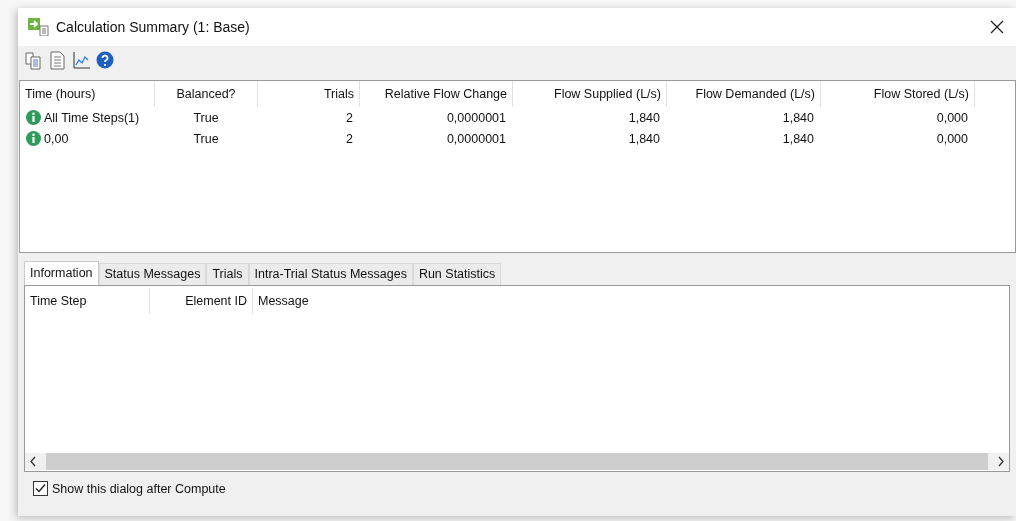 Image resolution: width=1016 pixels, height=521 pixels. Describe the element at coordinates (56, 138) in the screenshot. I see `table-cell: 0,00` at that location.